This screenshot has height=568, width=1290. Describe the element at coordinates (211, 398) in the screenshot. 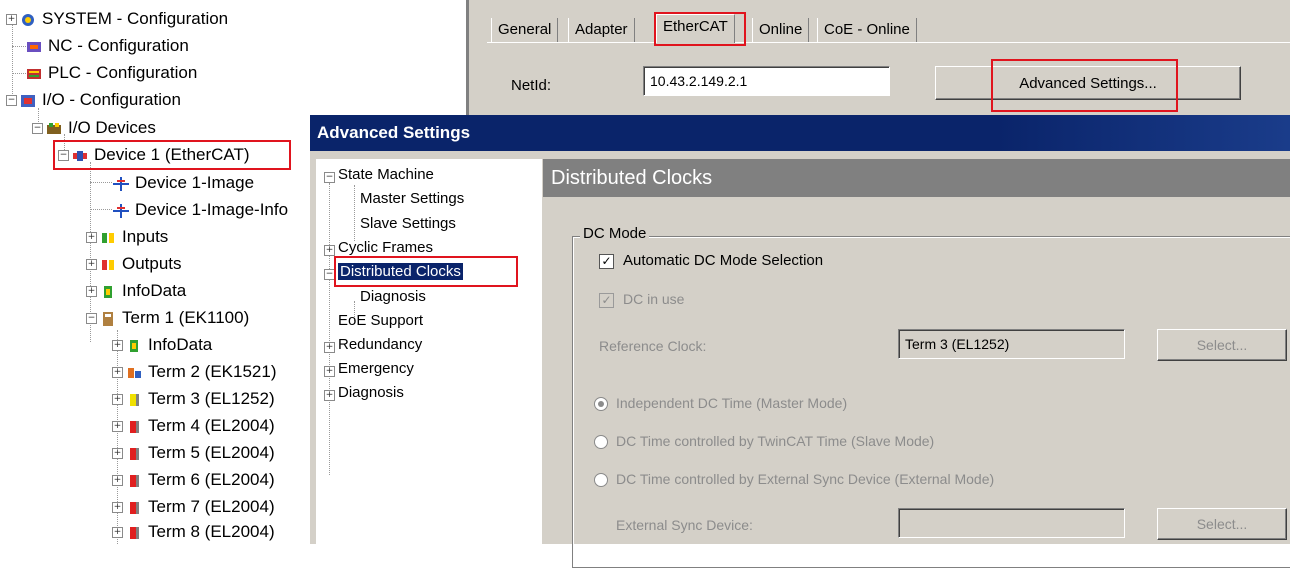

I see `tree-item-label: Term 3 (EL1252)` at that location.